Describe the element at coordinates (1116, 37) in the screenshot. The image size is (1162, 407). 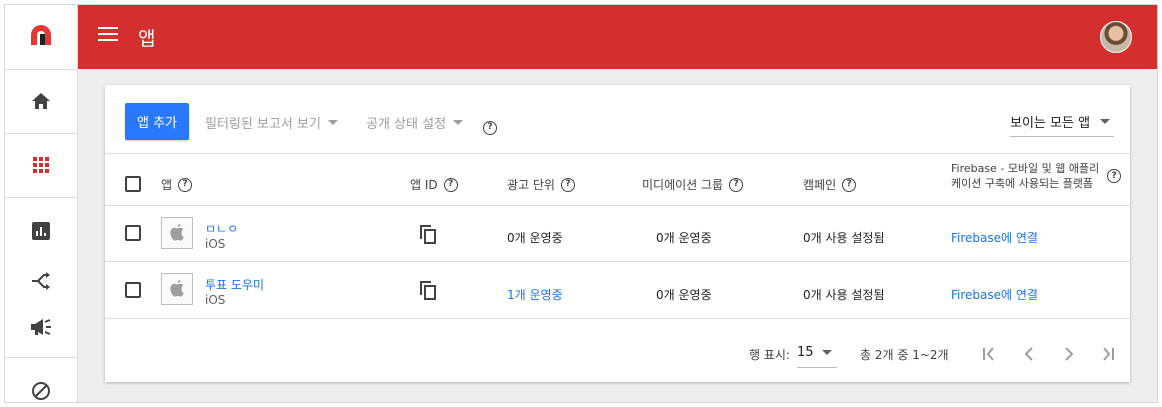
I see `avatar` at that location.